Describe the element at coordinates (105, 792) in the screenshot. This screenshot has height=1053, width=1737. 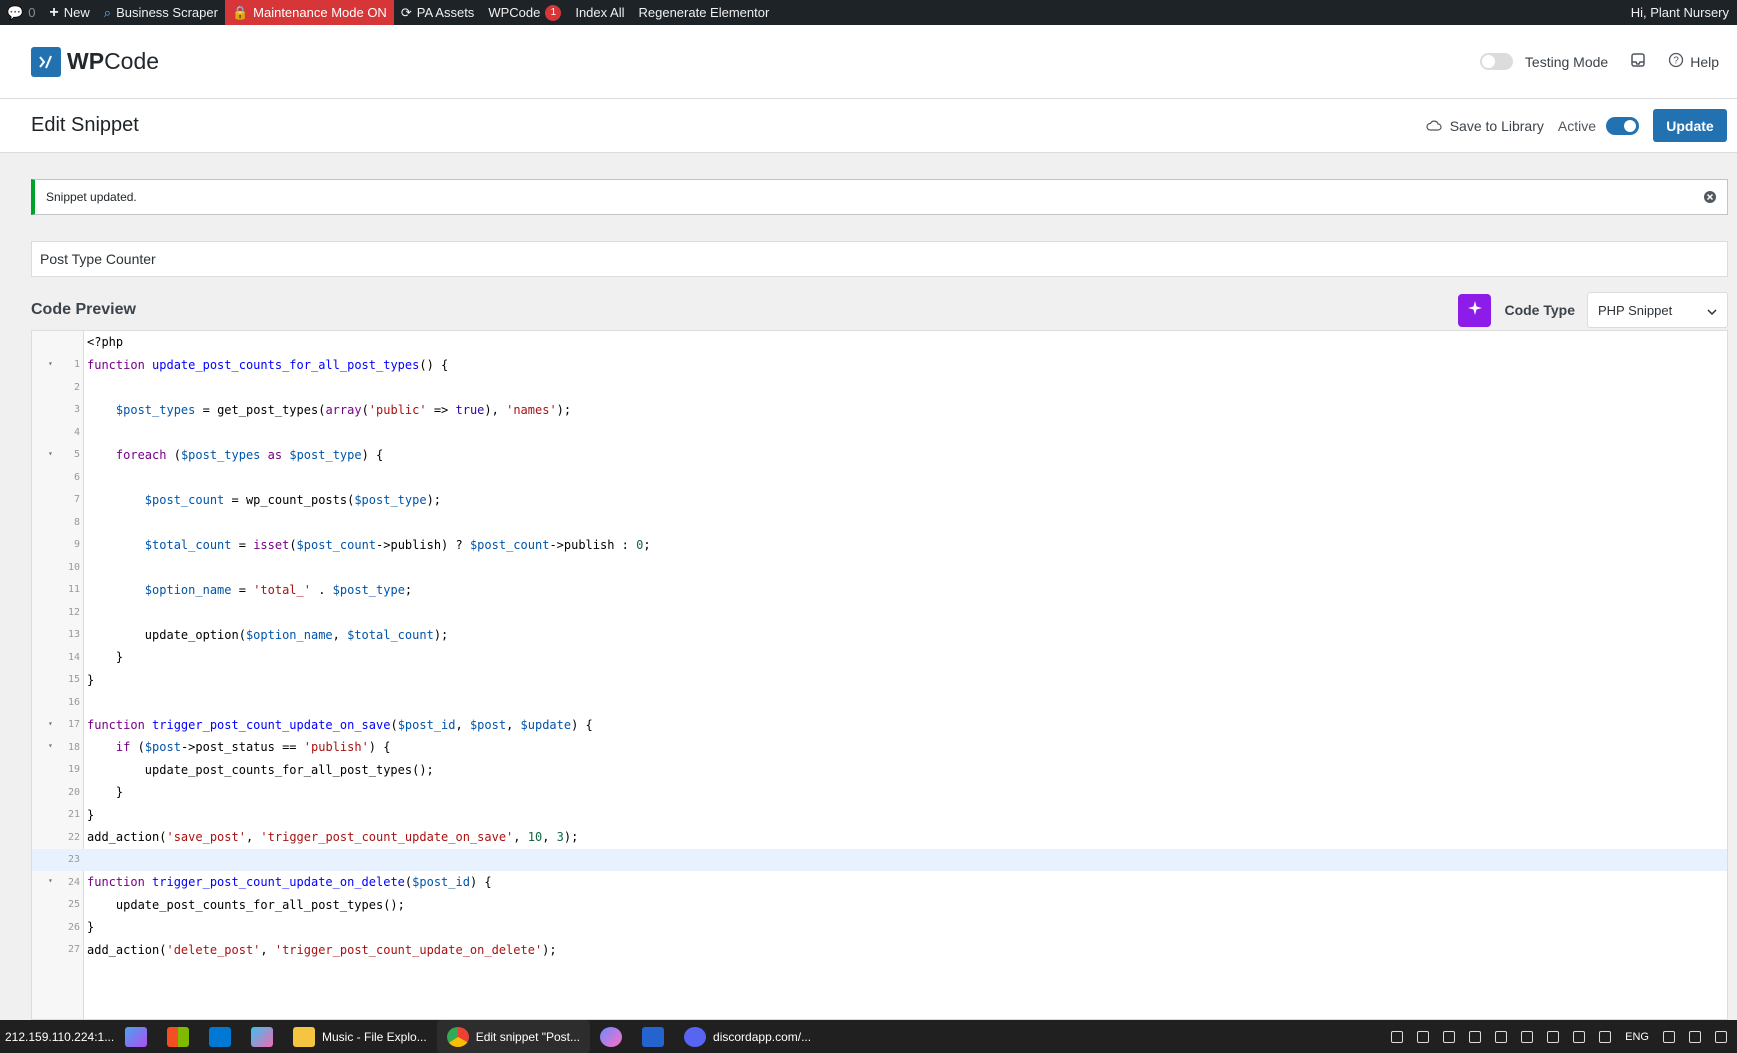
I see `code-text: }` at that location.